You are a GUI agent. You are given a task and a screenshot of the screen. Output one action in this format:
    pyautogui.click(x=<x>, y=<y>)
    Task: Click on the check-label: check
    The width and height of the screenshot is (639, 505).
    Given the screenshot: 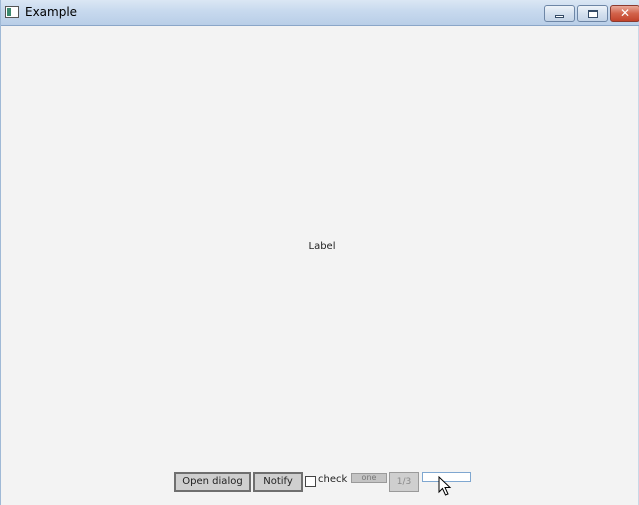 What is the action you would take?
    pyautogui.click(x=332, y=479)
    